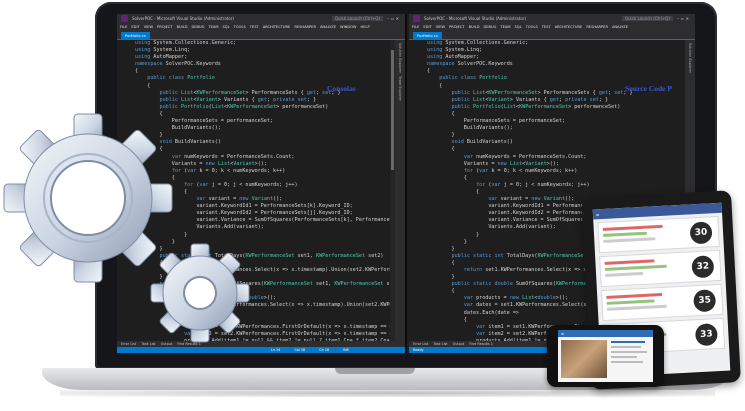 This screenshot has height=411, width=745. Describe the element at coordinates (400, 88) in the screenshot. I see `tool-team-explorer: Team Explorer` at that location.